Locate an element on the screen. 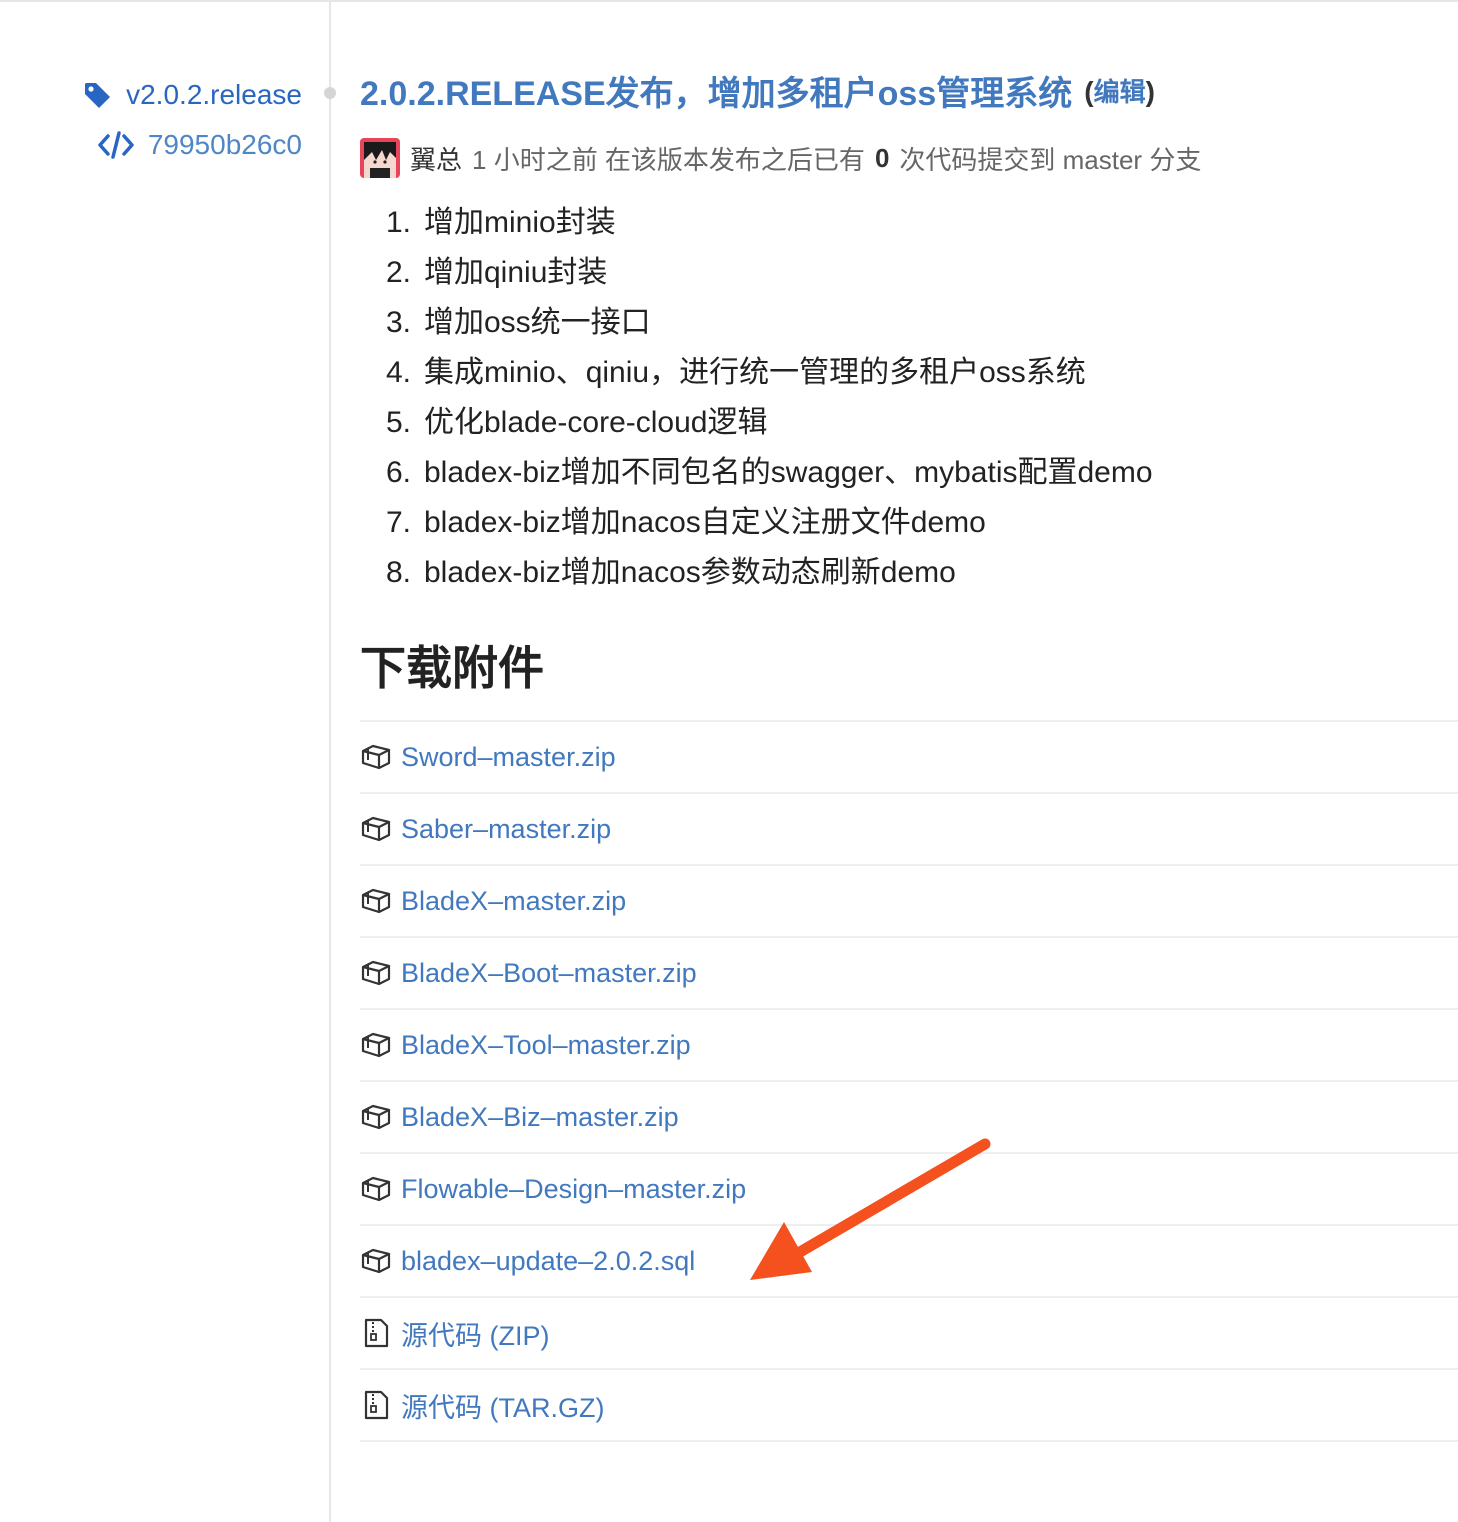  asset-link: bladex–update–2.0.2.sql is located at coordinates (548, 1261).